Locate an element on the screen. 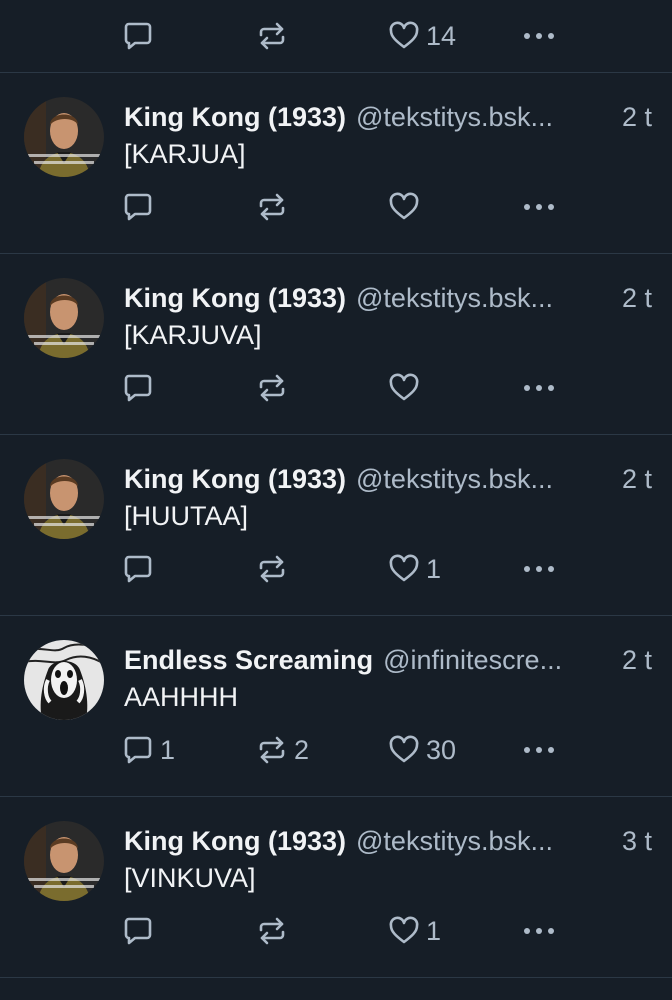 The image size is (672, 1000). post-header: Endless Screaming @infinitescre... 2 t is located at coordinates (388, 660).